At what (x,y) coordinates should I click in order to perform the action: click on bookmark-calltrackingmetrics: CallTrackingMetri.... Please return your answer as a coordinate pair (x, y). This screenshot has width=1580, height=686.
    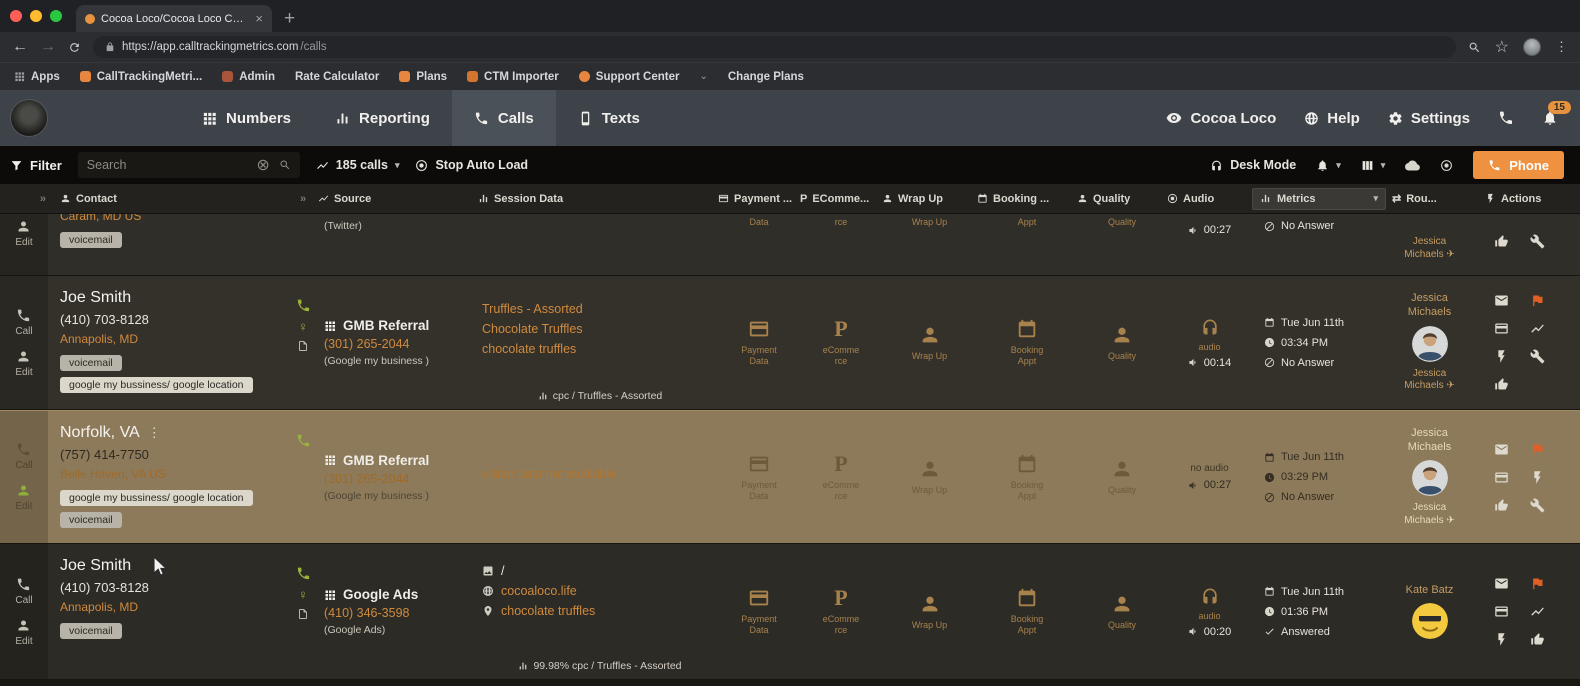
    Looking at the image, I should click on (140, 77).